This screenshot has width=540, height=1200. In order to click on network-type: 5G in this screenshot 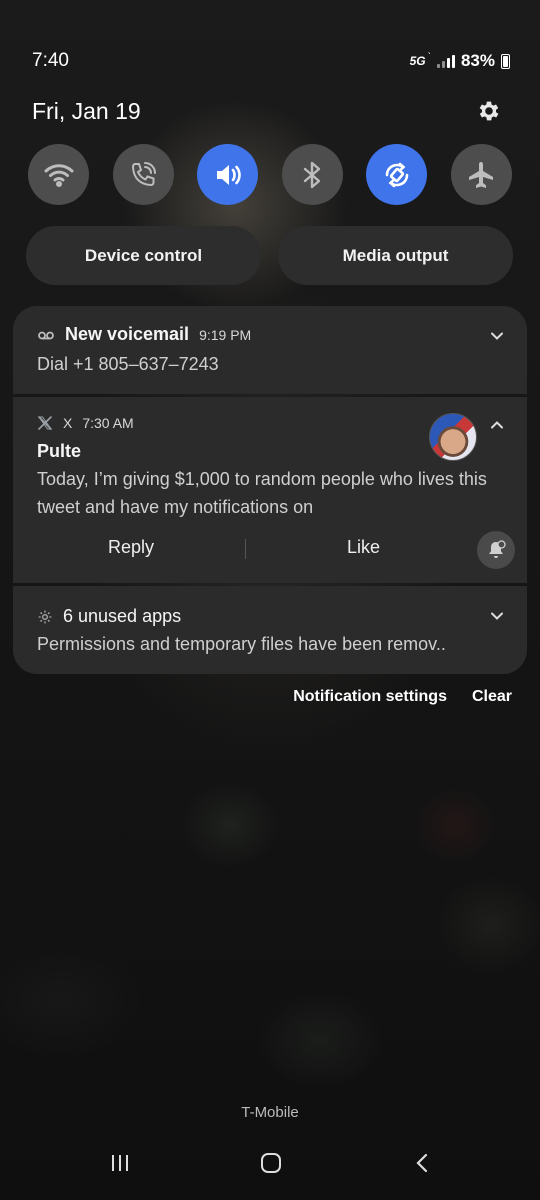, I will do `click(417, 61)`.